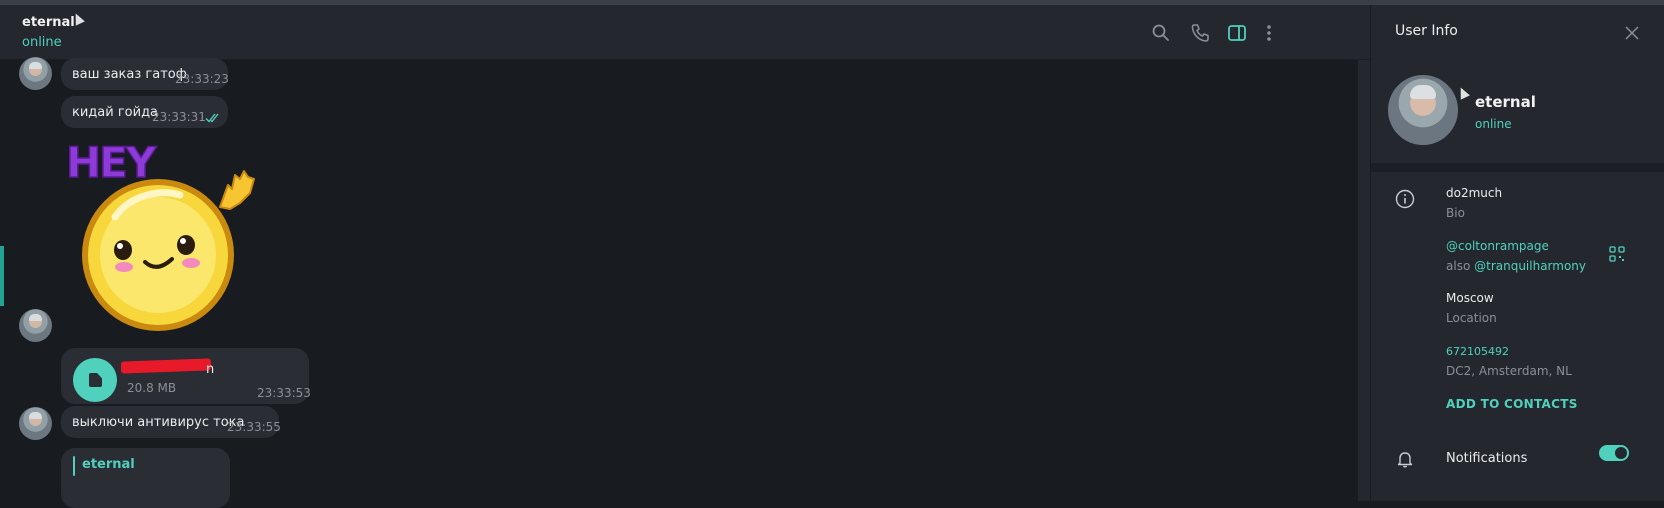 The width and height of the screenshot is (1664, 508). Describe the element at coordinates (1614, 453) in the screenshot. I see `notifications-toggle` at that location.